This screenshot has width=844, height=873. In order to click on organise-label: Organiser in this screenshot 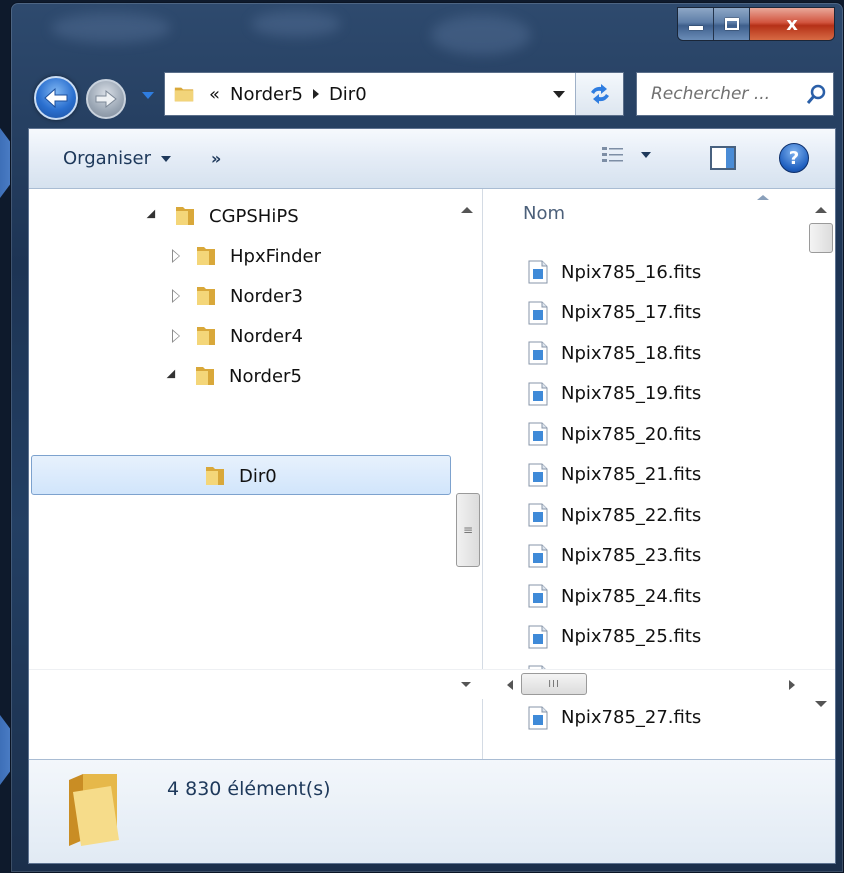, I will do `click(107, 158)`.